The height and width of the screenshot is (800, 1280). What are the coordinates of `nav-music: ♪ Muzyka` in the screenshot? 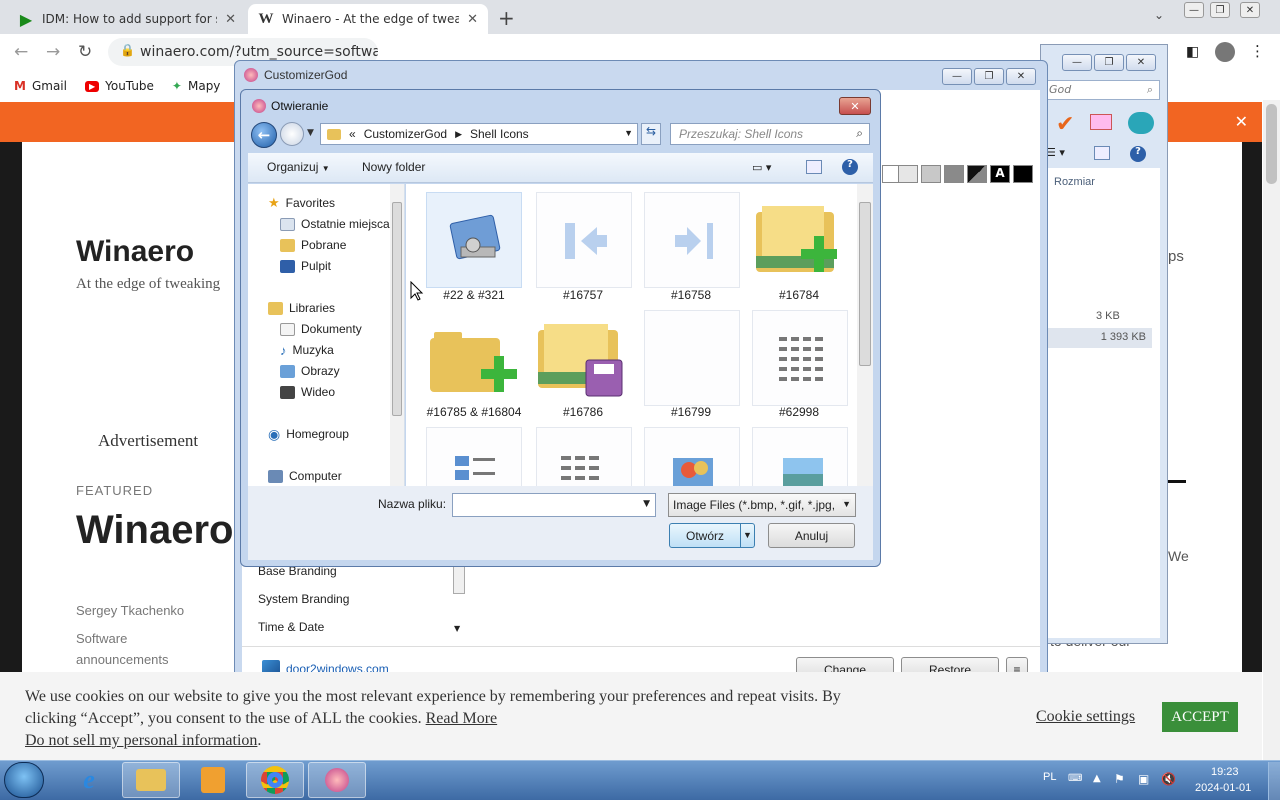 It's located at (307, 350).